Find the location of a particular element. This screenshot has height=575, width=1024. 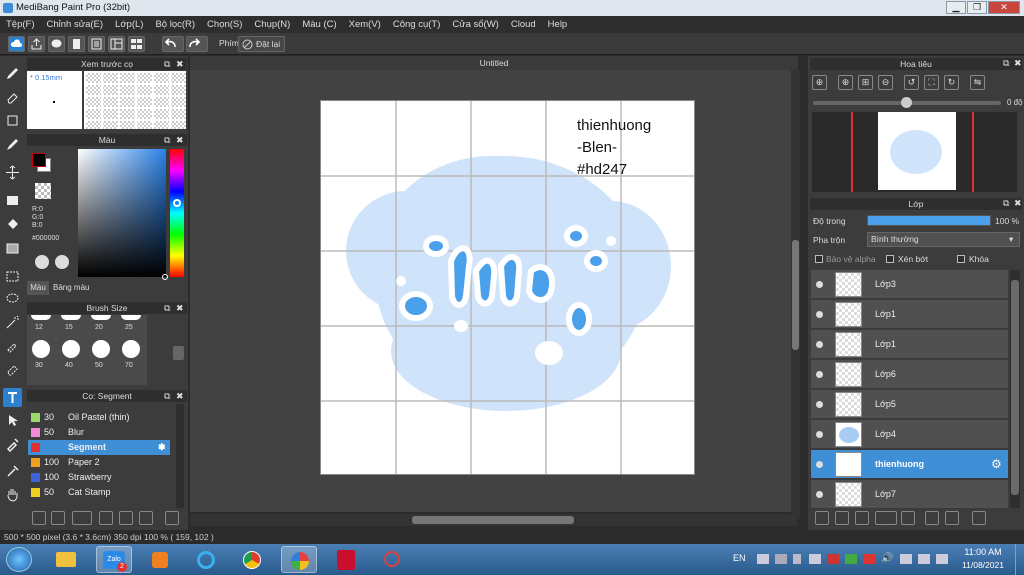

hand-tool-icon is located at coordinates (12, 494).